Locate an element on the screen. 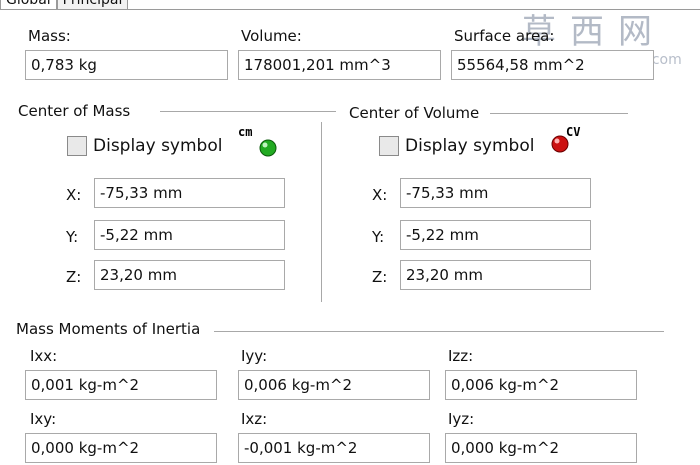 Image resolution: width=700 pixels, height=465 pixels. ixz-label: Ixz: is located at coordinates (254, 419).